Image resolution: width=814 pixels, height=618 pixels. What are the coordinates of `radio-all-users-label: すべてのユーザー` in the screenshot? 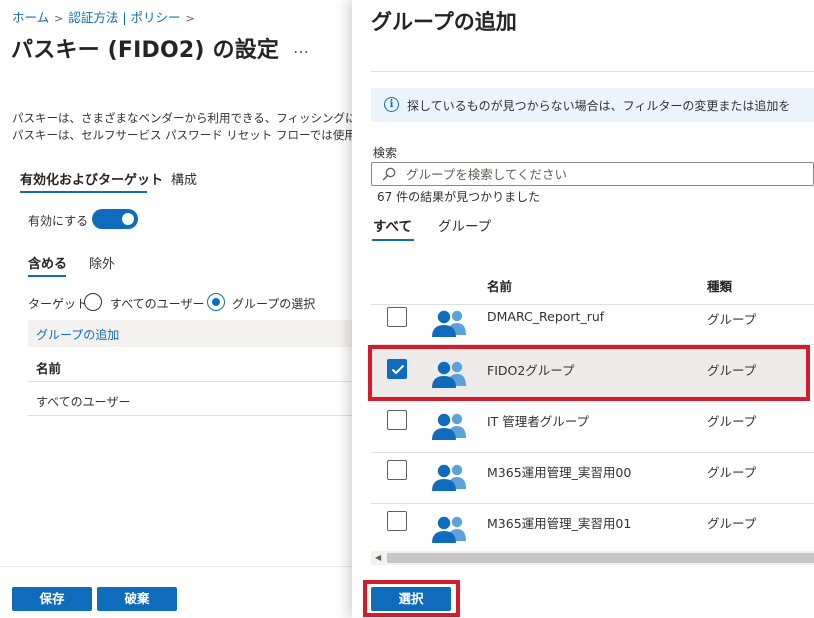 It's located at (157, 304).